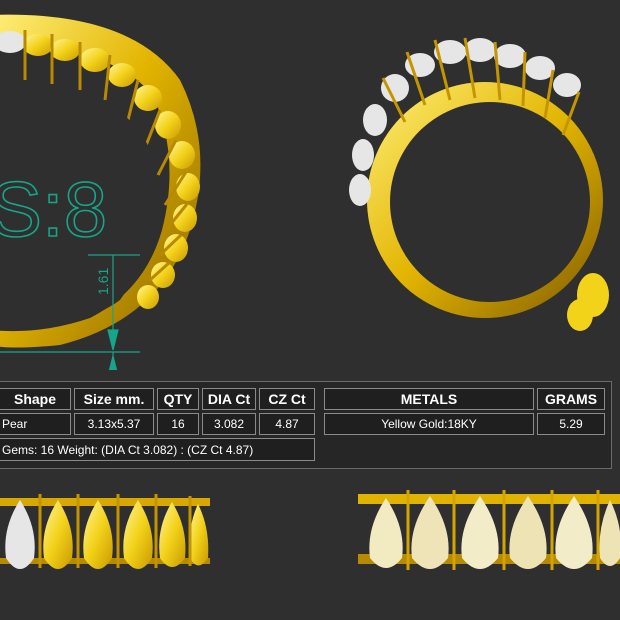 The width and height of the screenshot is (620, 620). Describe the element at coordinates (178, 424) in the screenshot. I see `cell-qty: 16` at that location.